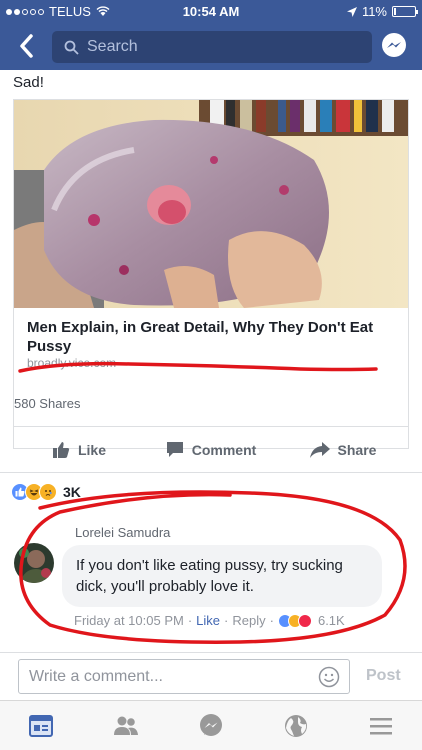  I want to click on battery-percent: 11%, so click(374, 11).